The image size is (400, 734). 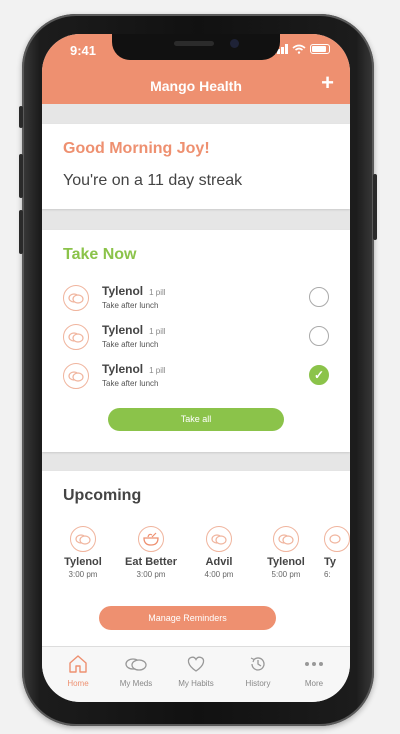 I want to click on tab-more: More, so click(x=314, y=670).